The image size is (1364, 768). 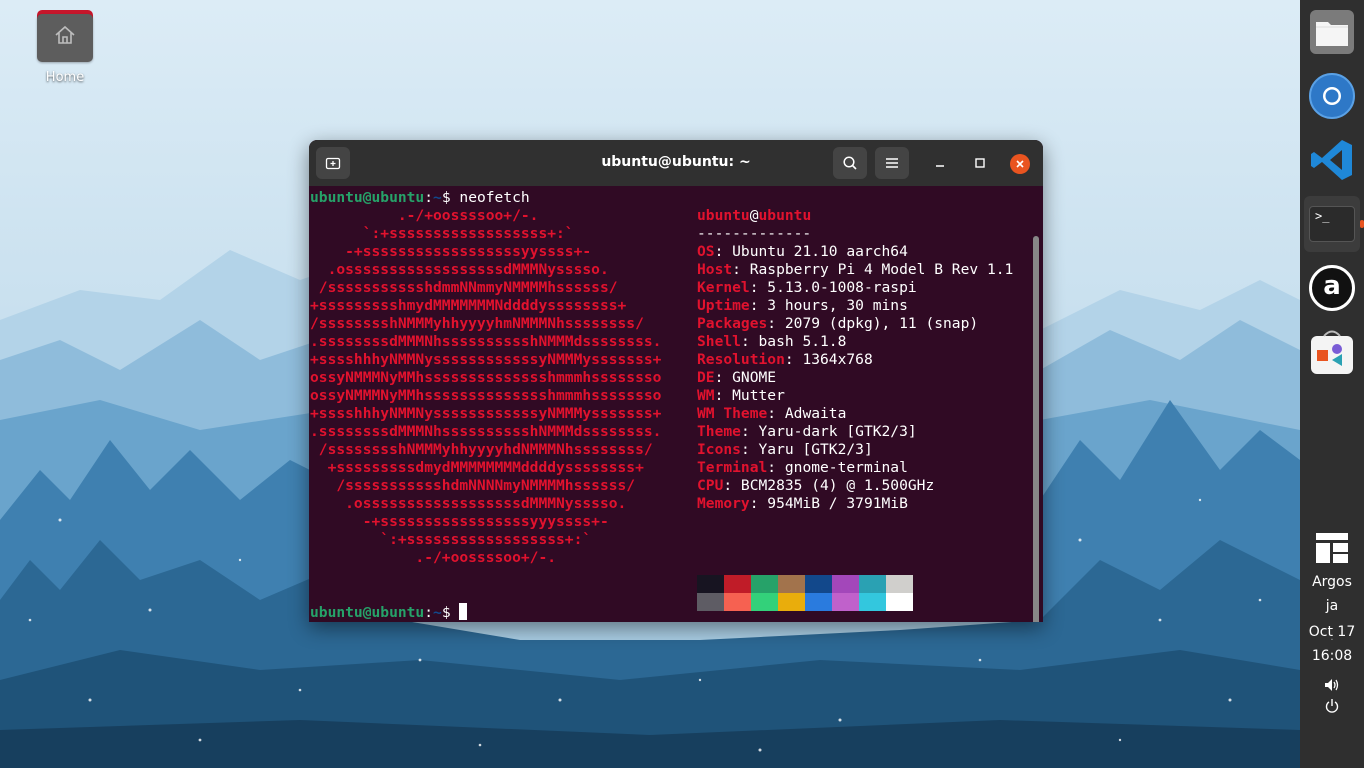 I want to click on volume-button, so click(x=1332, y=687).